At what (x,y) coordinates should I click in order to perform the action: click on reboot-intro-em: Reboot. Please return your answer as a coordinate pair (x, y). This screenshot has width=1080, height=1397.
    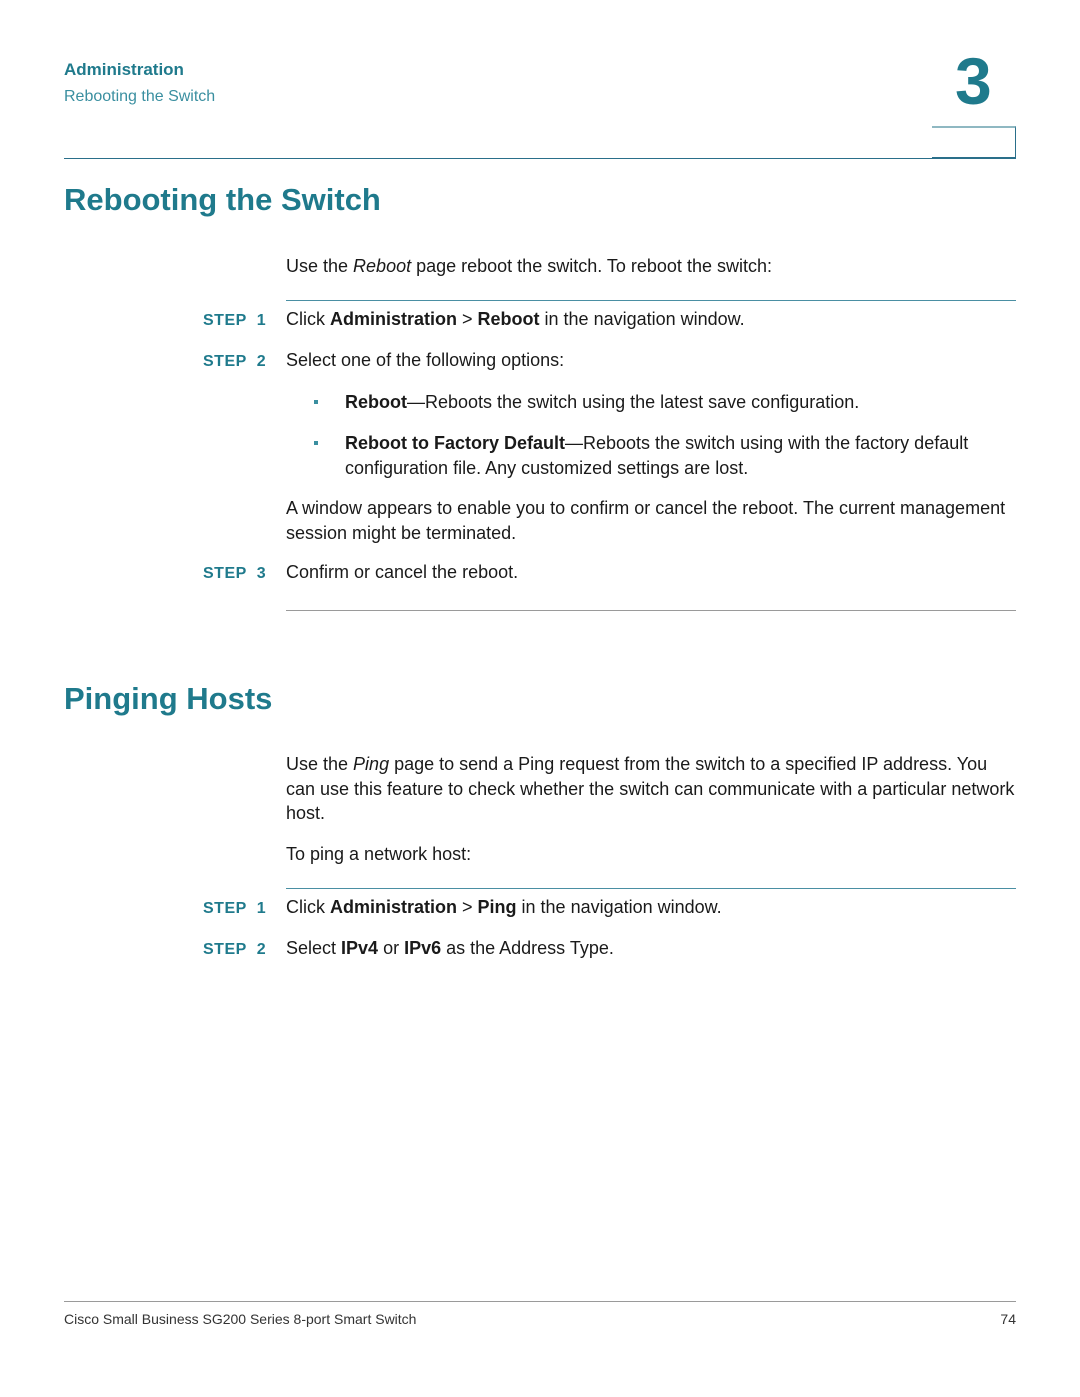
    Looking at the image, I should click on (382, 266).